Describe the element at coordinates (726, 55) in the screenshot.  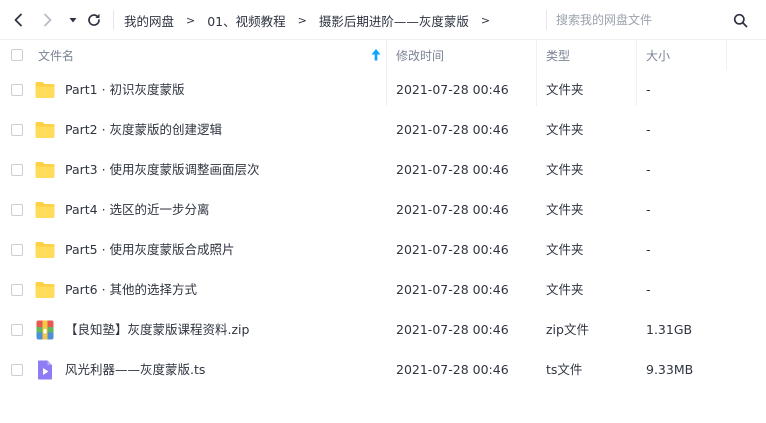
I see `column-divider` at that location.